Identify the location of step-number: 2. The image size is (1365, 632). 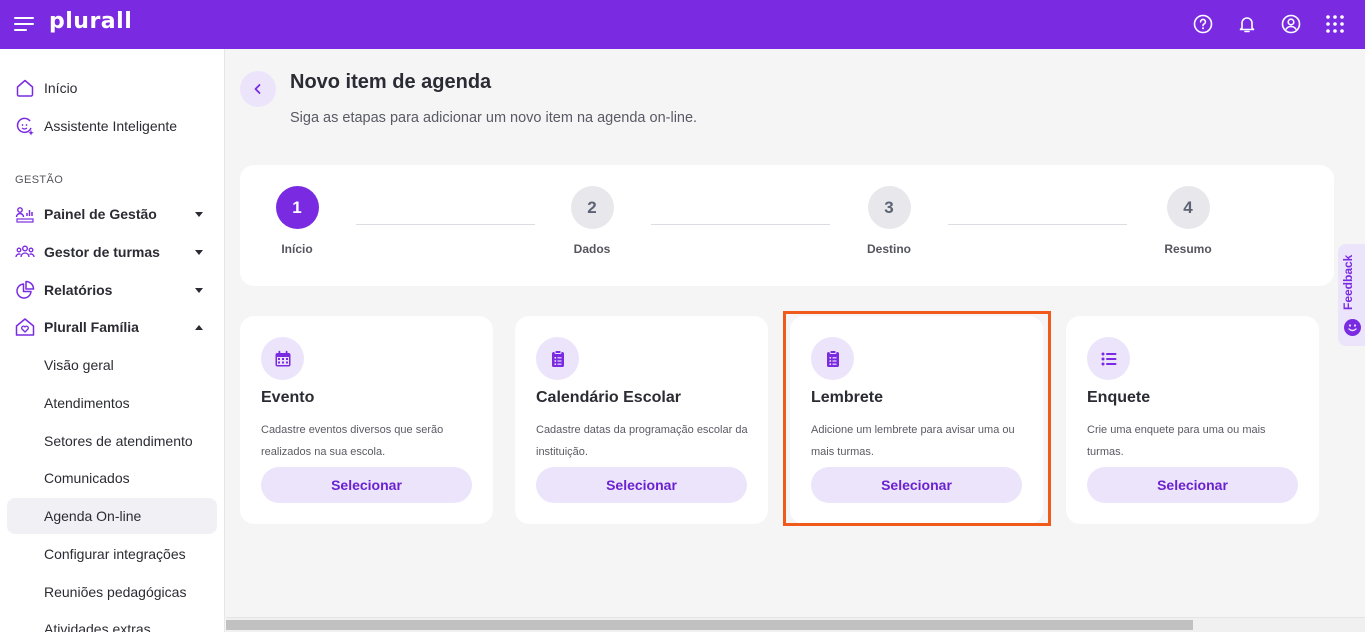
(592, 207).